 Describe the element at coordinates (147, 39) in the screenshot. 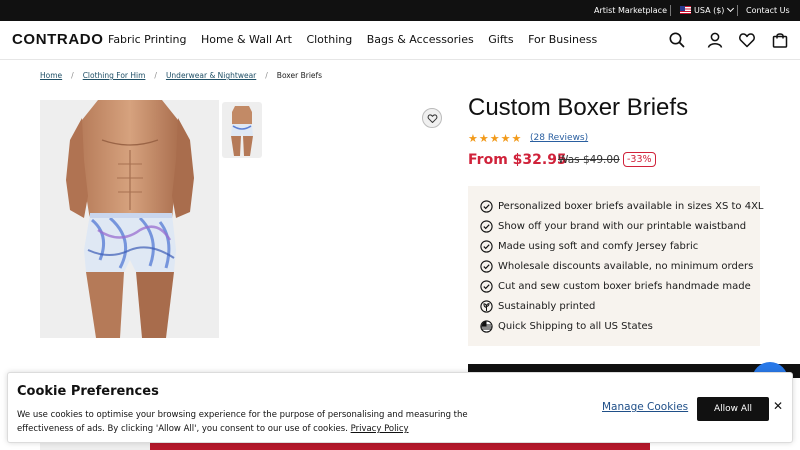

I see `nav-fabric-printing: Fabric Printing` at that location.